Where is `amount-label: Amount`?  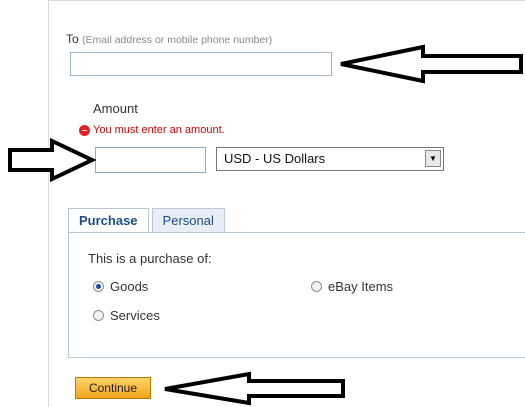
amount-label: Amount is located at coordinates (115, 108).